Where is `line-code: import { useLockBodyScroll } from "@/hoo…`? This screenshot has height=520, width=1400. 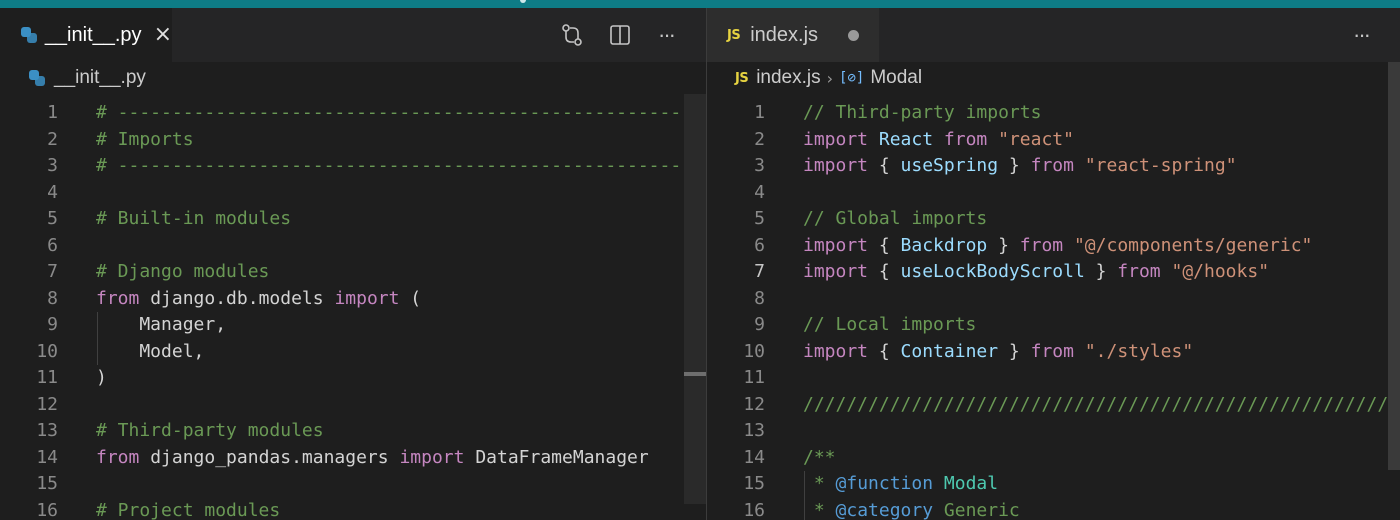 line-code: import { useLockBodyScroll } from "@/hoo… is located at coordinates (1036, 272).